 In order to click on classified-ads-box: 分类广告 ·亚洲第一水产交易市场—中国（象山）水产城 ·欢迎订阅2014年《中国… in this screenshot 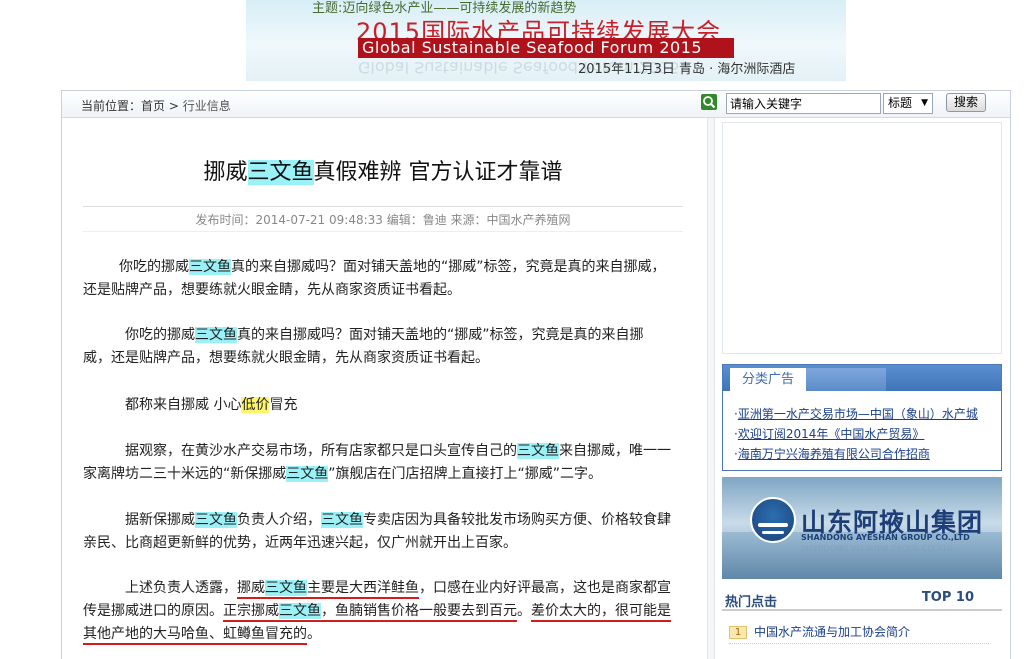, I will do `click(862, 417)`.